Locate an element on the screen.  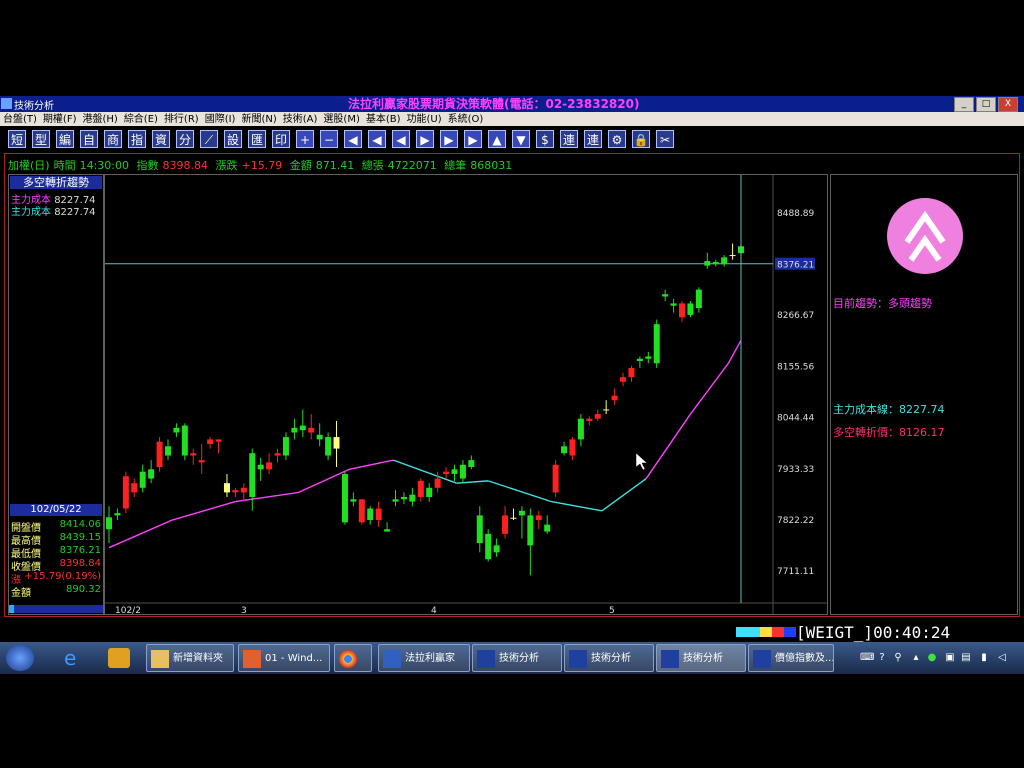
toolbar-button: 資 is located at coordinates (161, 139).